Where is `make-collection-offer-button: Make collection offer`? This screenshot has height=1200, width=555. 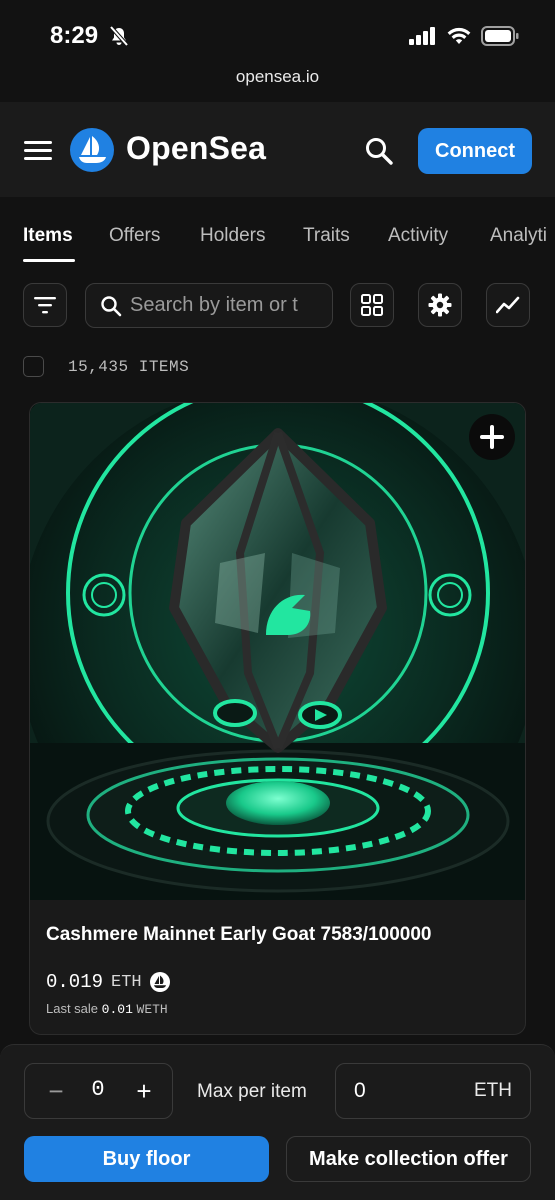
make-collection-offer-button: Make collection offer is located at coordinates (408, 1159).